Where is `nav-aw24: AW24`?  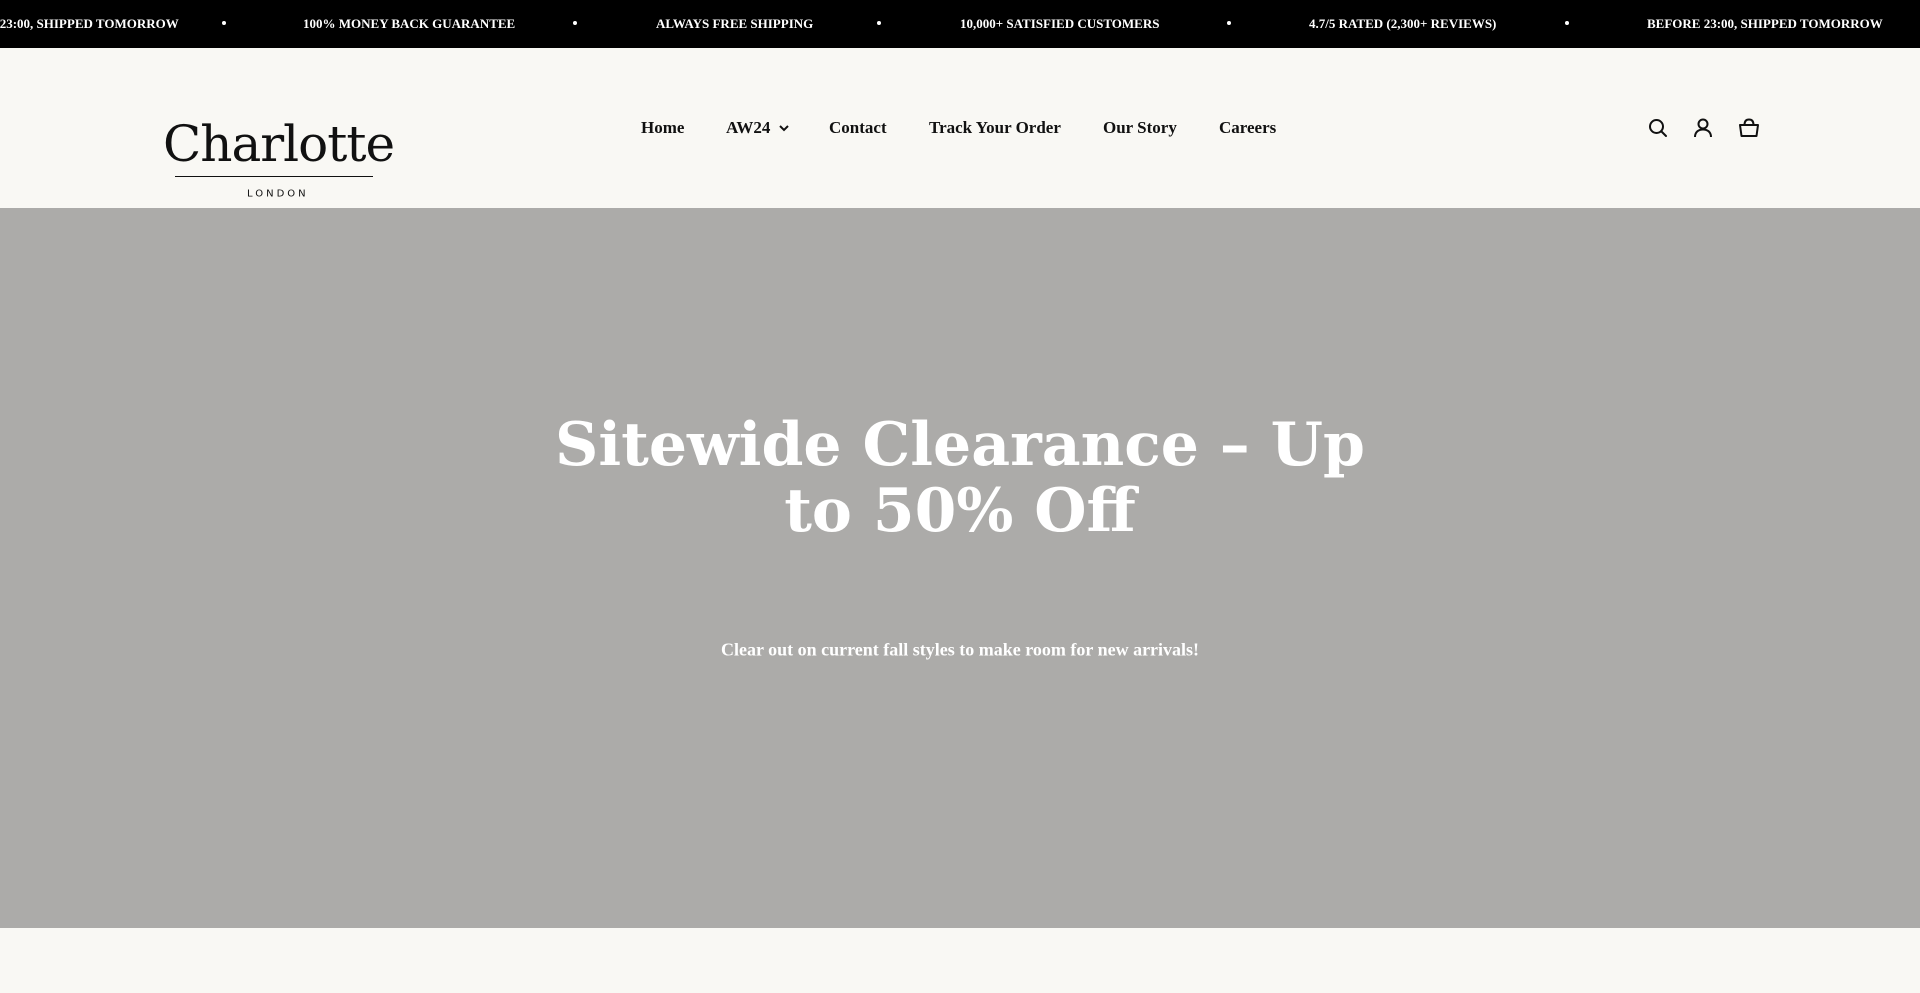
nav-aw24: AW24 is located at coordinates (748, 128).